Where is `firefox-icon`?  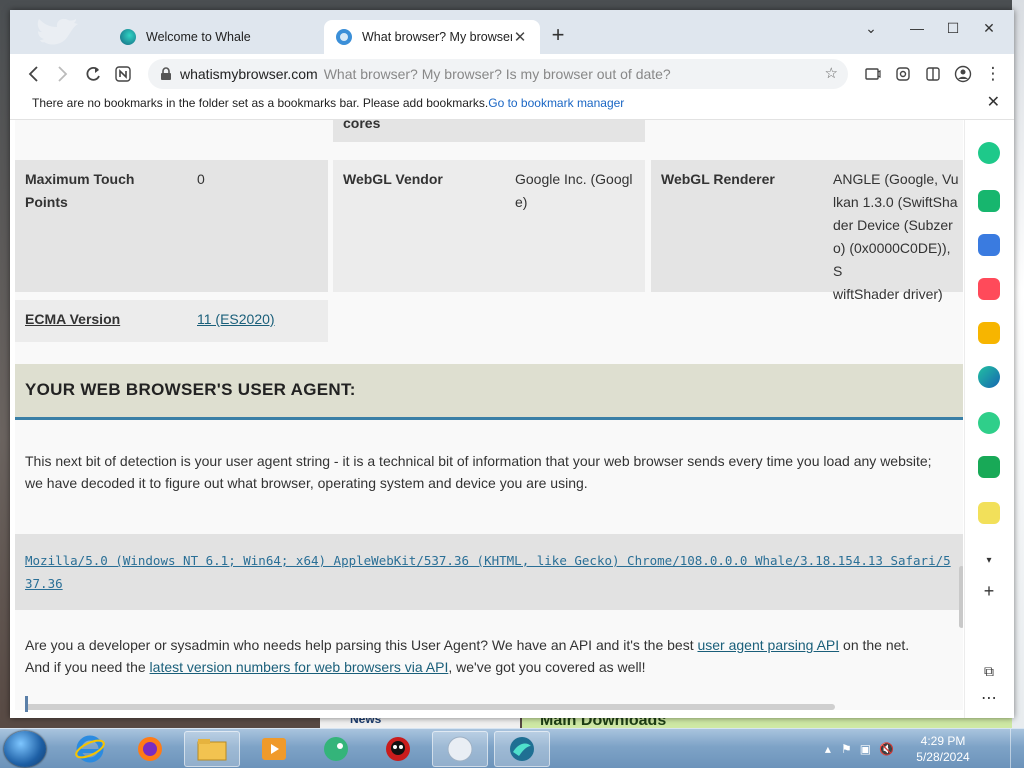 firefox-icon is located at coordinates (150, 749).